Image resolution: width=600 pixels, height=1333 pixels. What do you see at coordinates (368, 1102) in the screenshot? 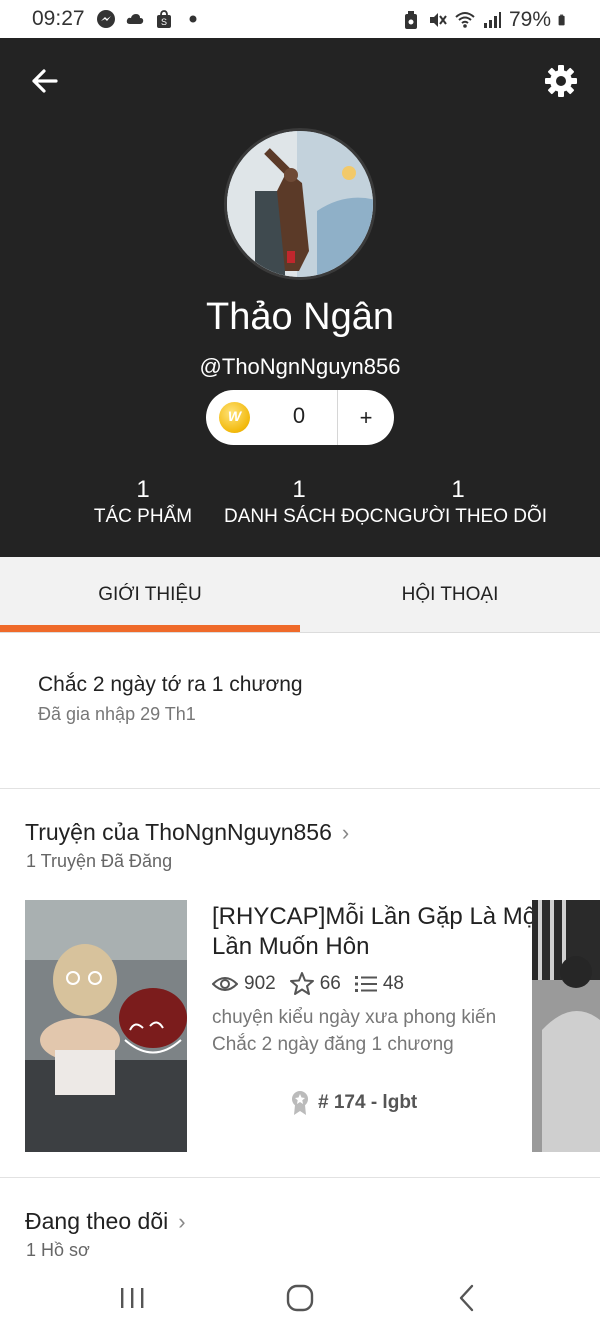
I see `story-rank-text: # 174 - lgbt` at bounding box center [368, 1102].